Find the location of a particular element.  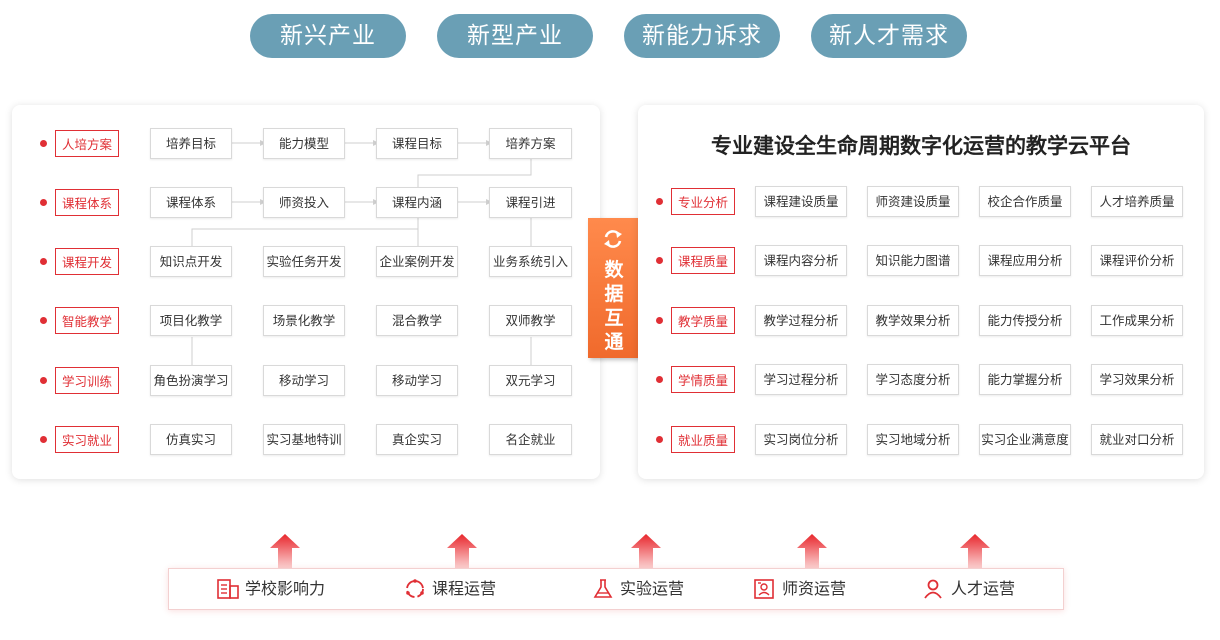

right-item-box: 教学过程分析 is located at coordinates (801, 320).